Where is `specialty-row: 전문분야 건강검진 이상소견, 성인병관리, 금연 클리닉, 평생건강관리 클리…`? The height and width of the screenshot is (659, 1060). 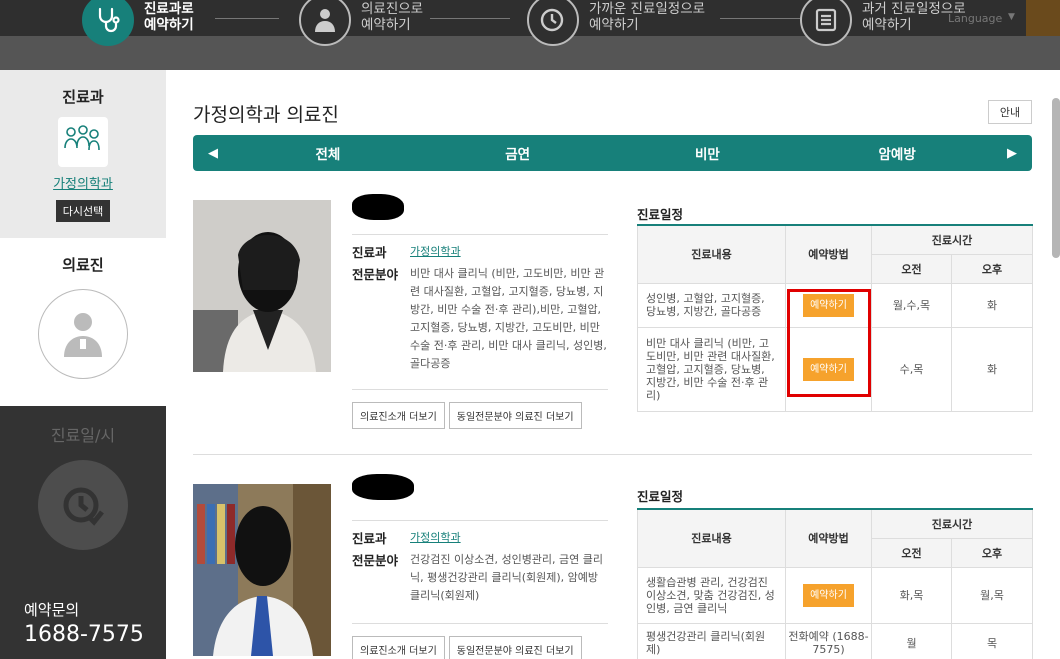 specialty-row: 전문분야 건강검진 이상소견, 성인병관리, 금연 클리닉, 평생건강관리 클리… is located at coordinates (480, 578).